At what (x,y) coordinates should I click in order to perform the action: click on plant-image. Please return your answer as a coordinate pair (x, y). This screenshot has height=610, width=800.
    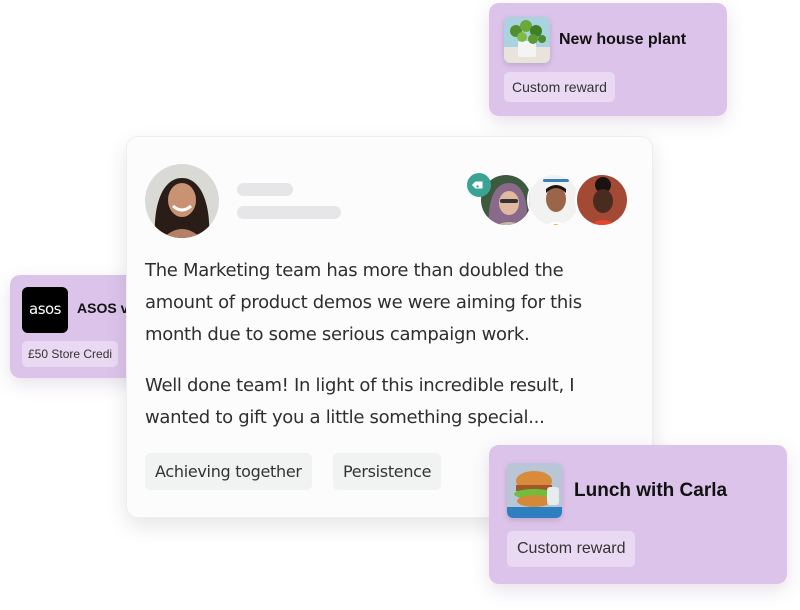
    Looking at the image, I should click on (527, 40).